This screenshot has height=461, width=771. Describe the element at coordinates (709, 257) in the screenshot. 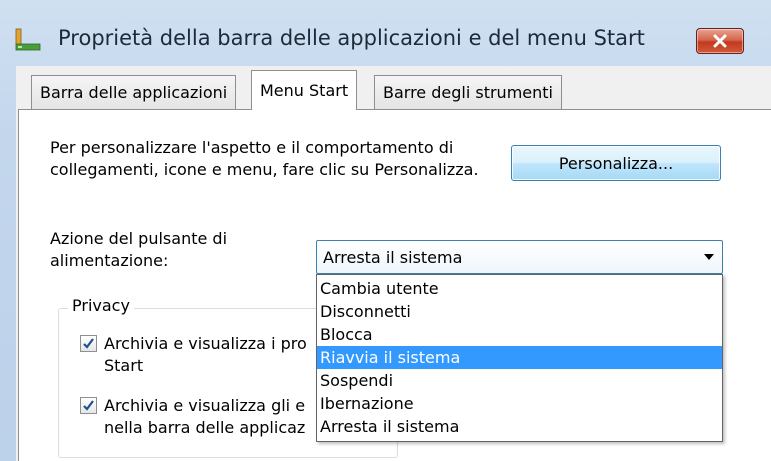

I see `chevron-down-icon` at that location.